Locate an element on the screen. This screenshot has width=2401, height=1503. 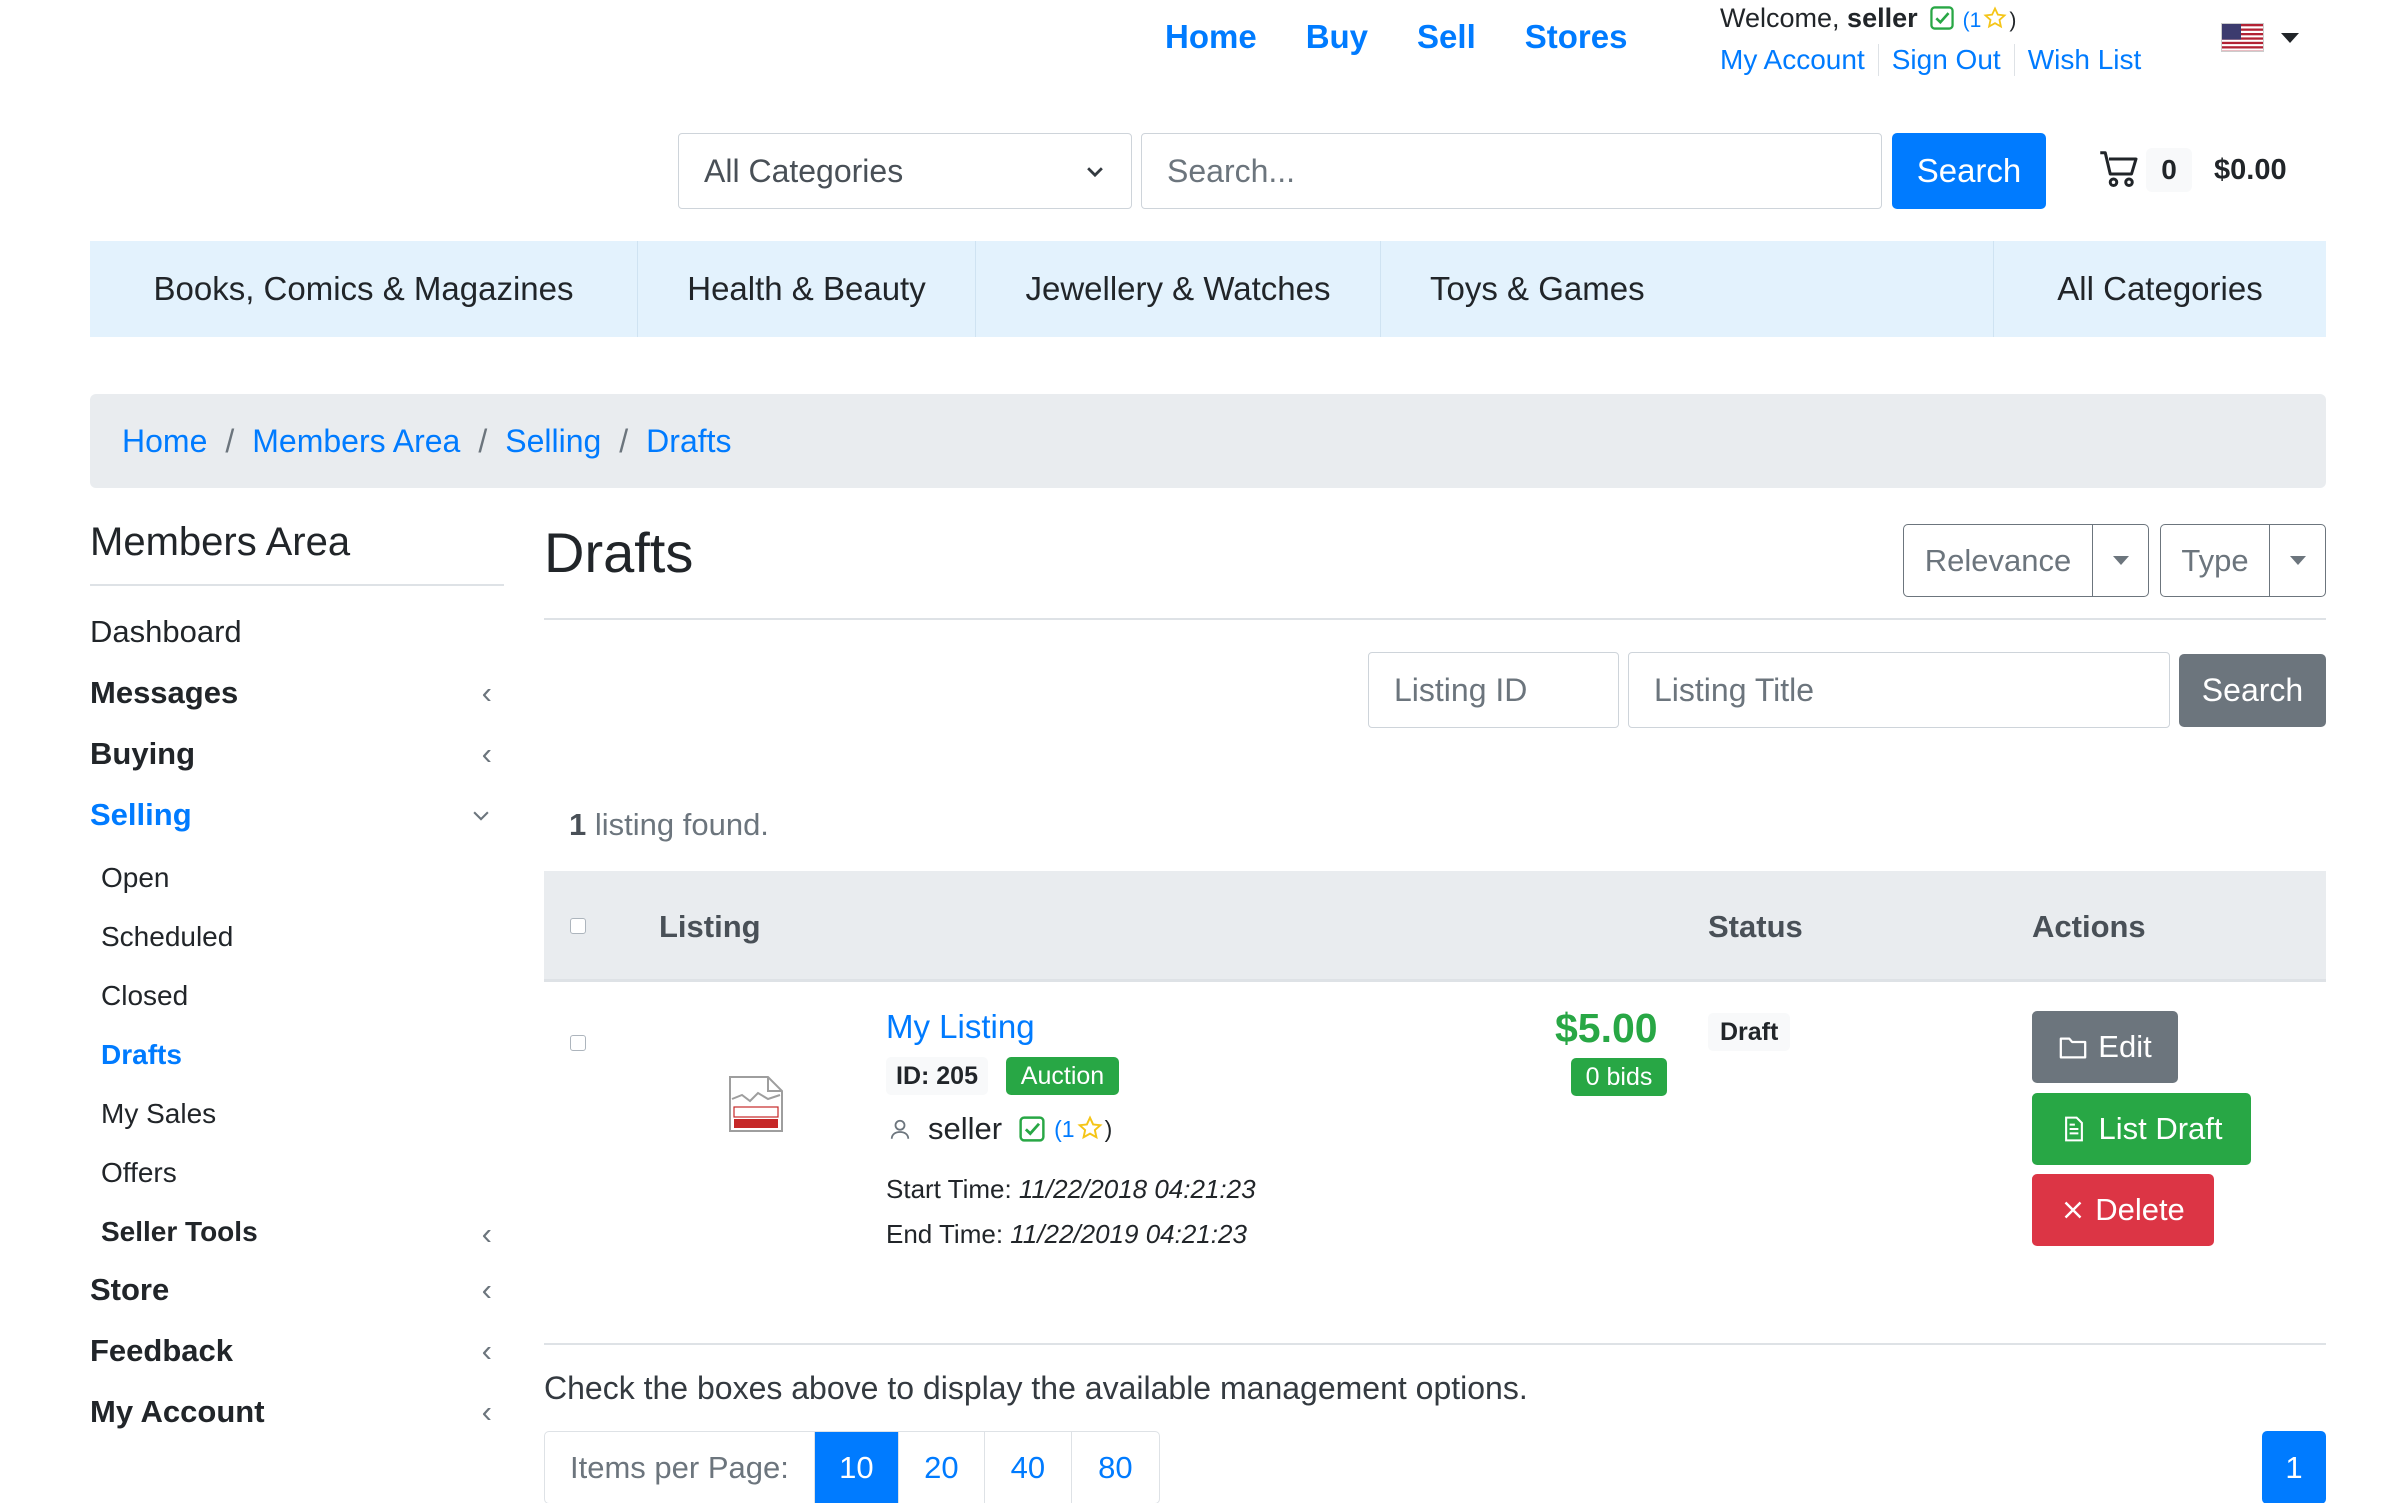
sort-type-label: Type is located at coordinates (2215, 560).